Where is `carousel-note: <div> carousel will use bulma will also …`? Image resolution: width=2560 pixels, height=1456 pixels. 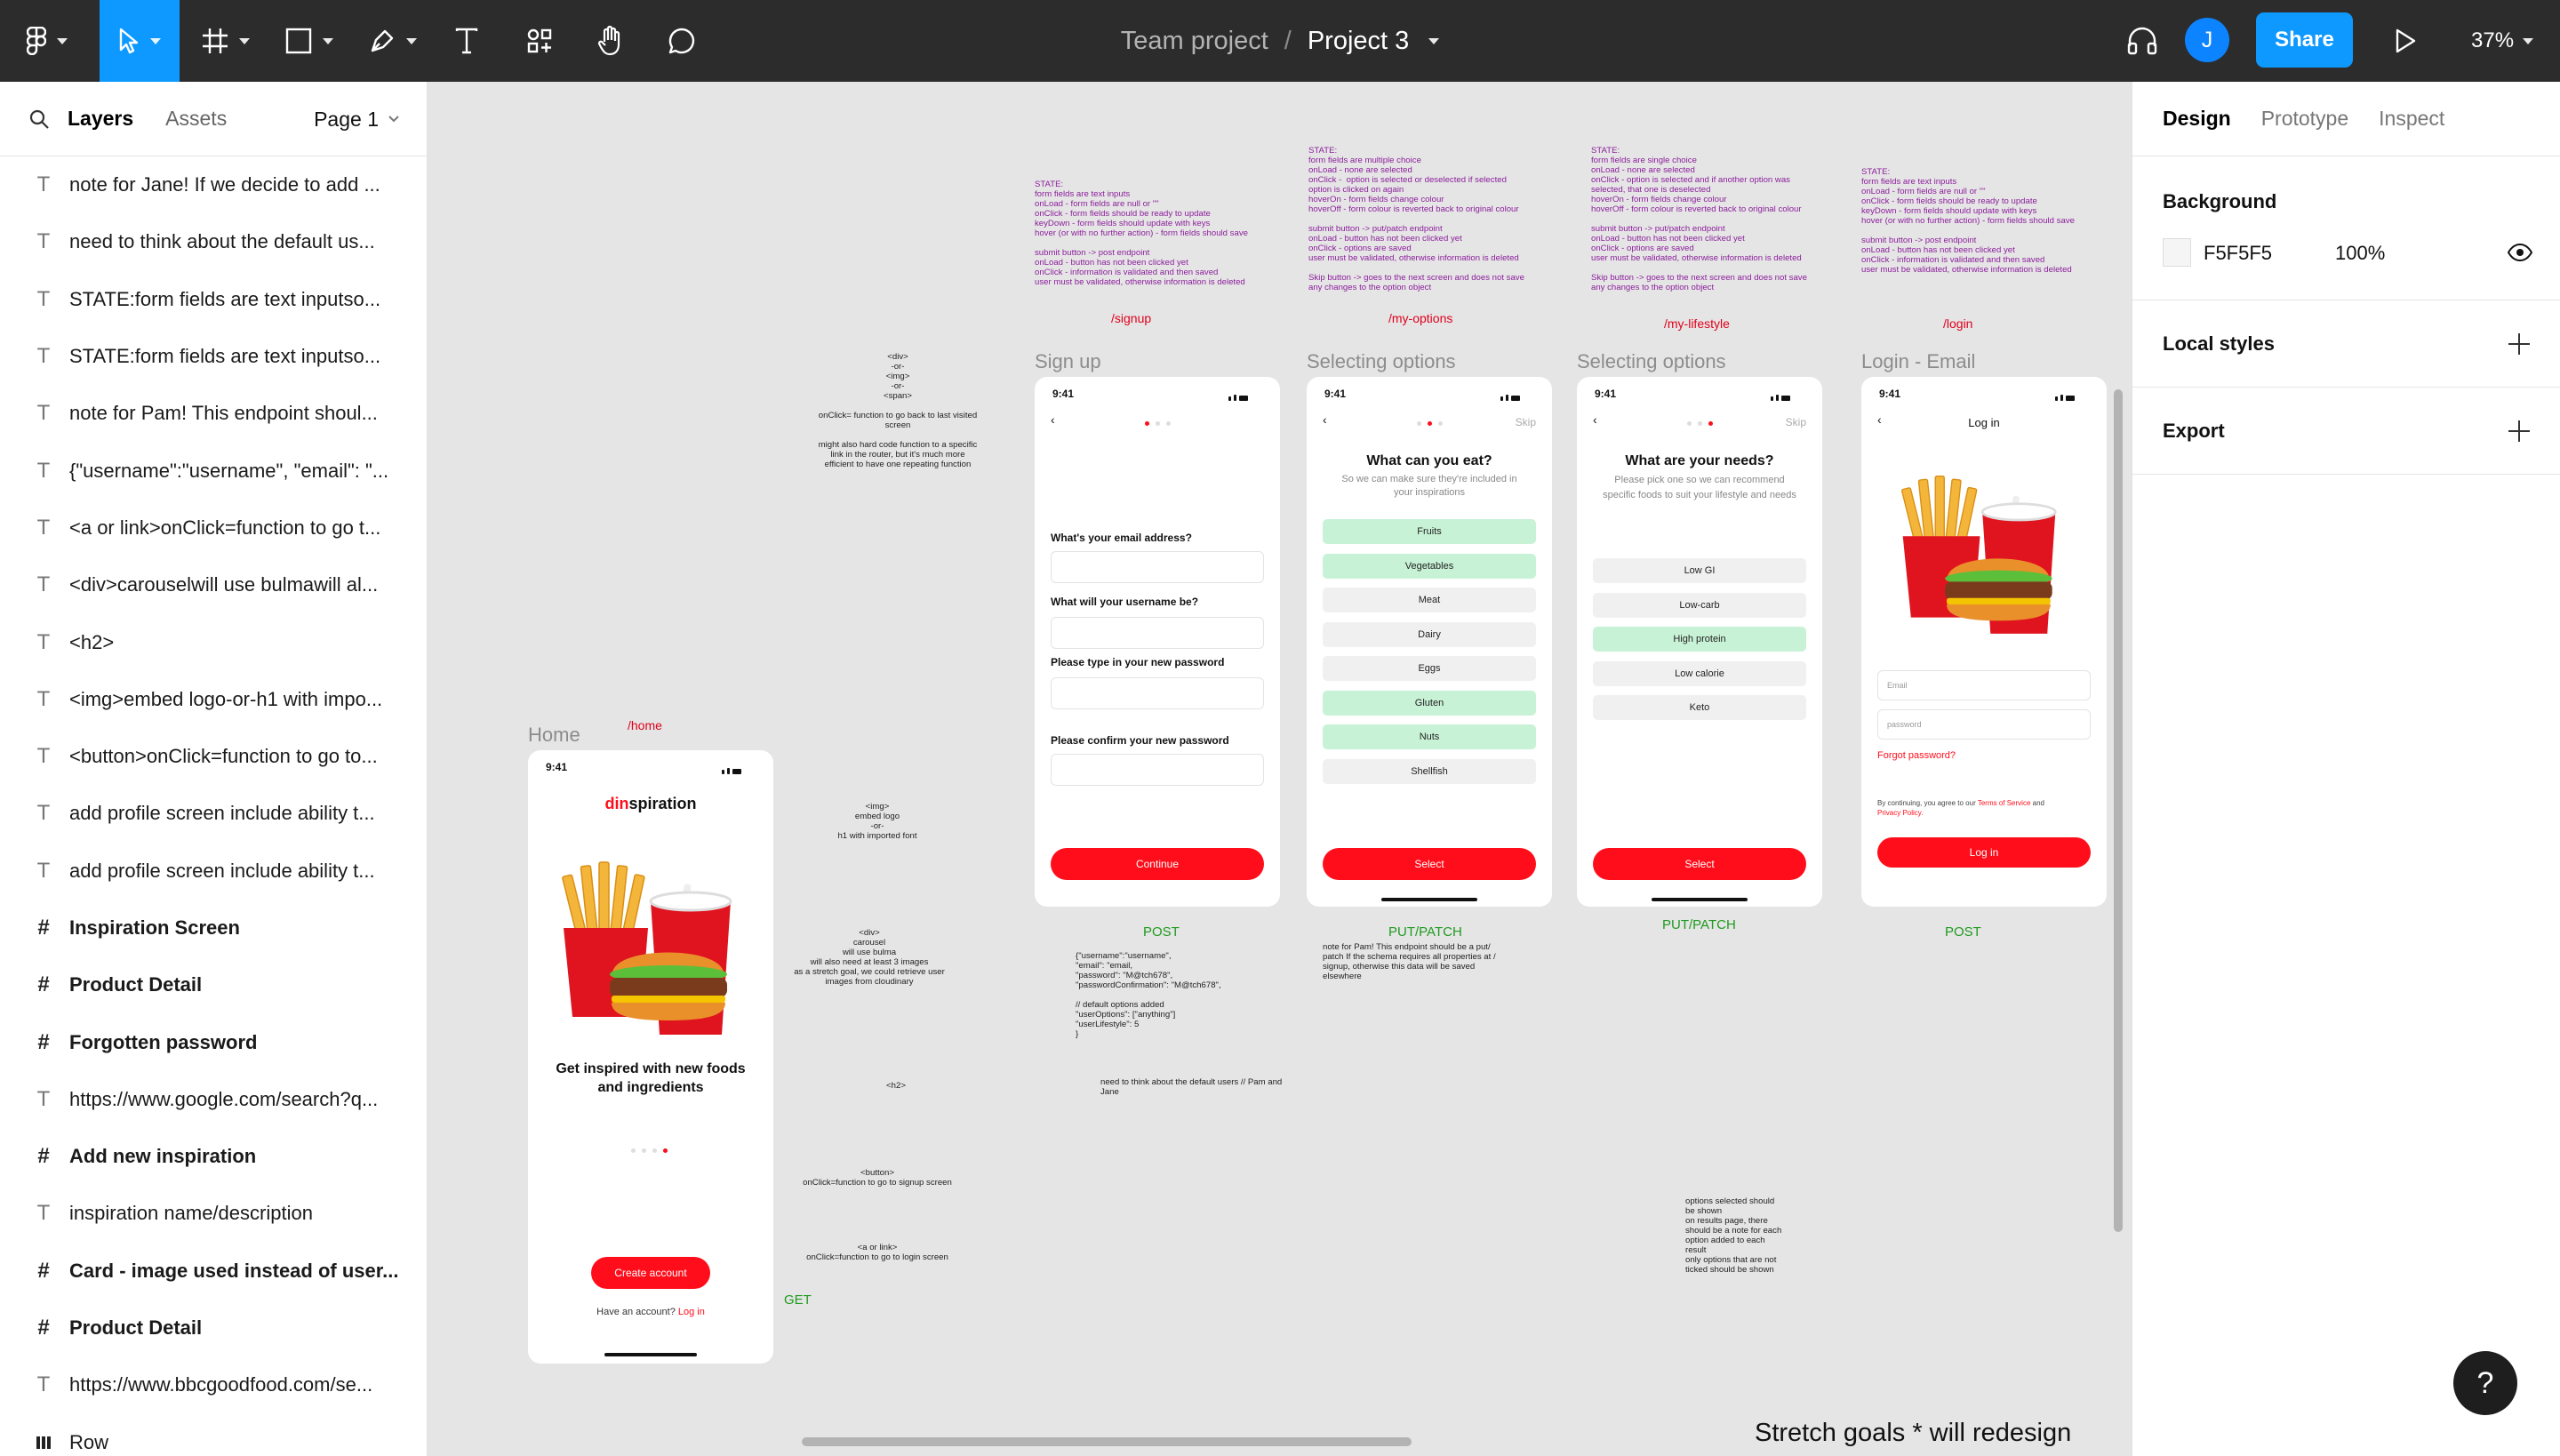
carousel-note: <div> carousel will use bulma will also … is located at coordinates (869, 957).